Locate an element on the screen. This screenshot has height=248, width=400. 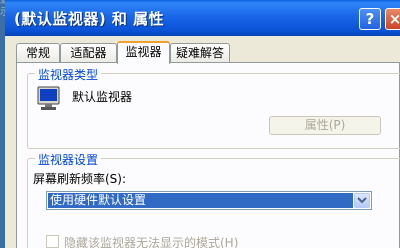
title-bar: (默认监视器) 和 属性 ? × is located at coordinates (202, 18).